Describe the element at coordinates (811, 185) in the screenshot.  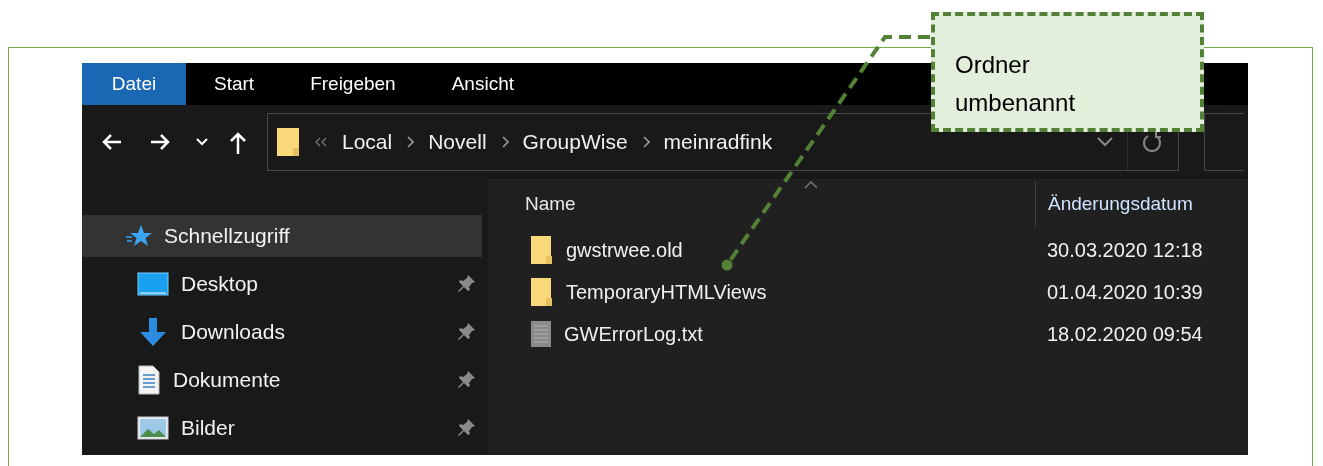
I see `sort-caret-icon` at that location.